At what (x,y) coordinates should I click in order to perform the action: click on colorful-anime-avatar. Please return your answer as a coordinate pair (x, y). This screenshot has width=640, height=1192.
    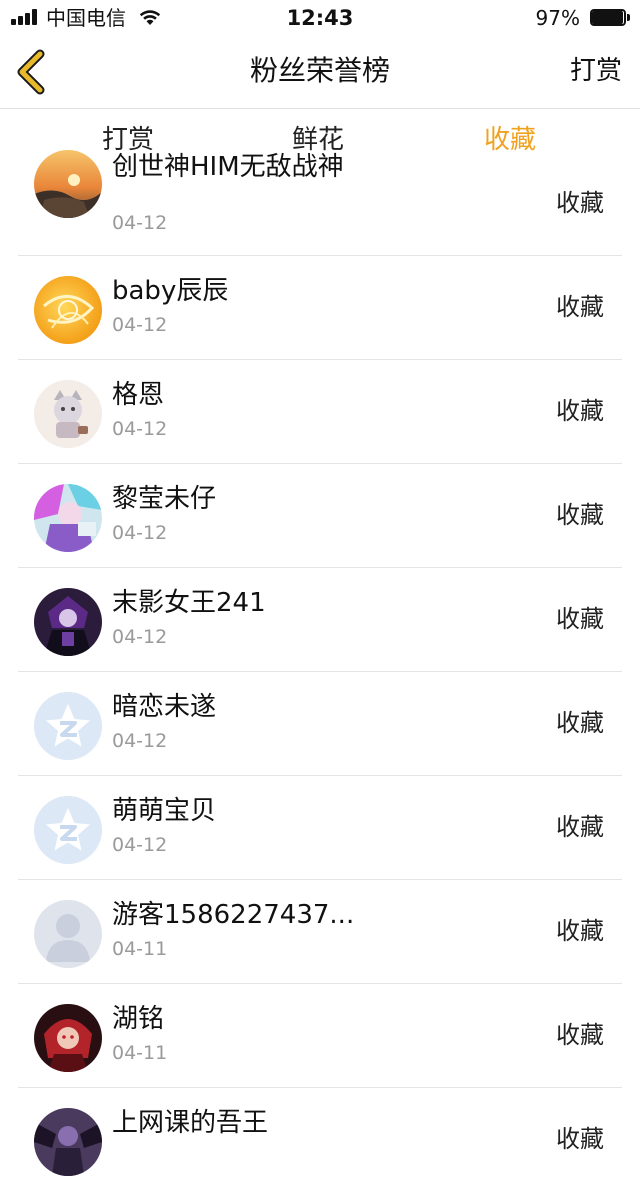
    Looking at the image, I should click on (68, 518).